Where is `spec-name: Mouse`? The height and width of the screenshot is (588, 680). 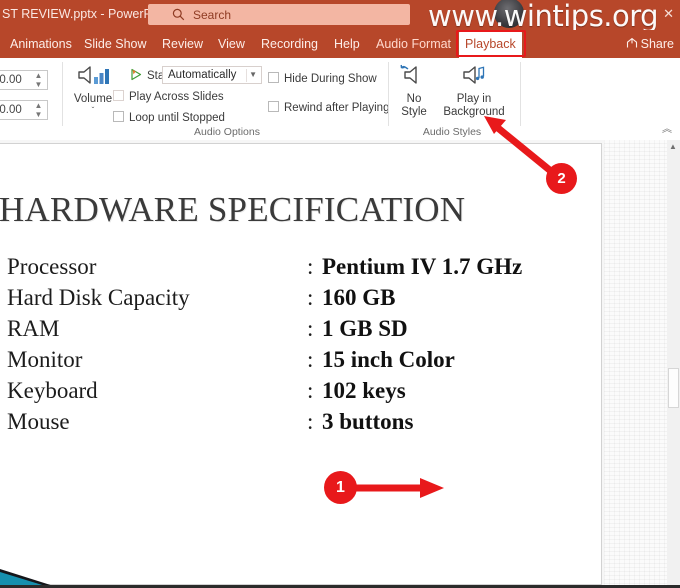
spec-name: Mouse is located at coordinates (38, 421).